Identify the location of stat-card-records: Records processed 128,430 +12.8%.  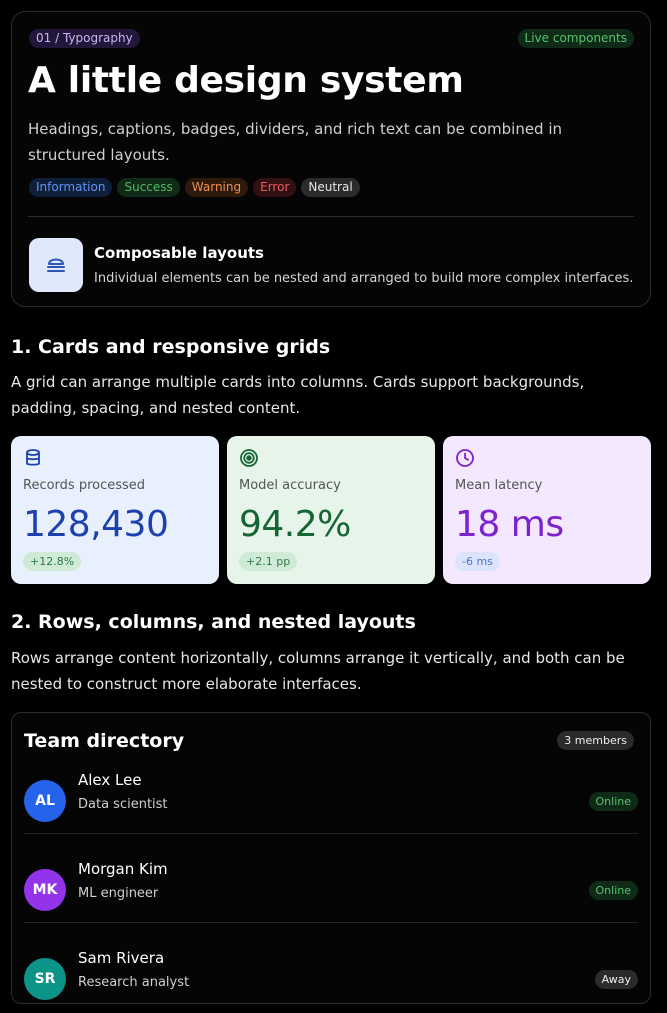
(115, 510).